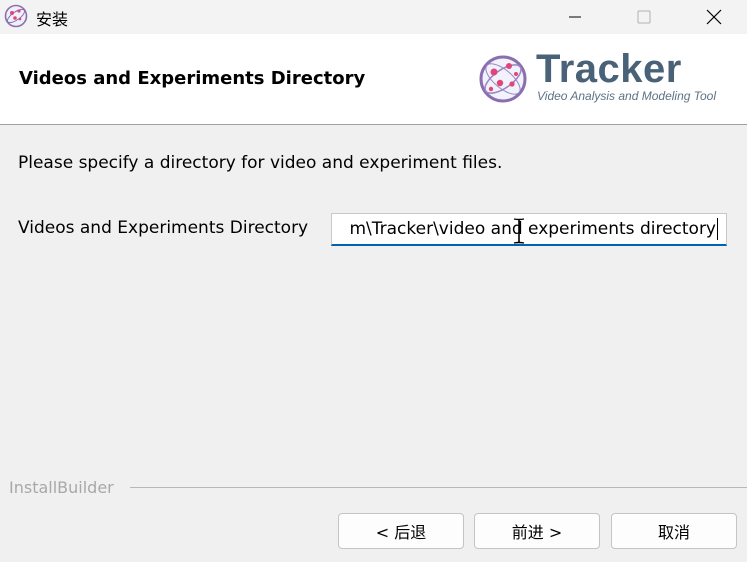 The height and width of the screenshot is (562, 747). Describe the element at coordinates (537, 531) in the screenshot. I see `next-button: 前进 >` at that location.